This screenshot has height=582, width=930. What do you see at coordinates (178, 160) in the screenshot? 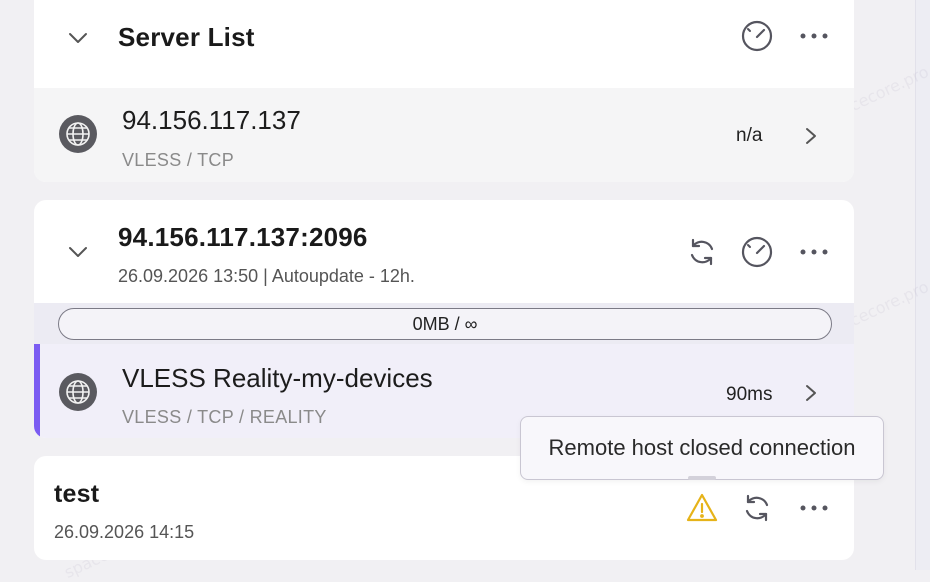
I see `server-protocol: VLESS / TCP` at bounding box center [178, 160].